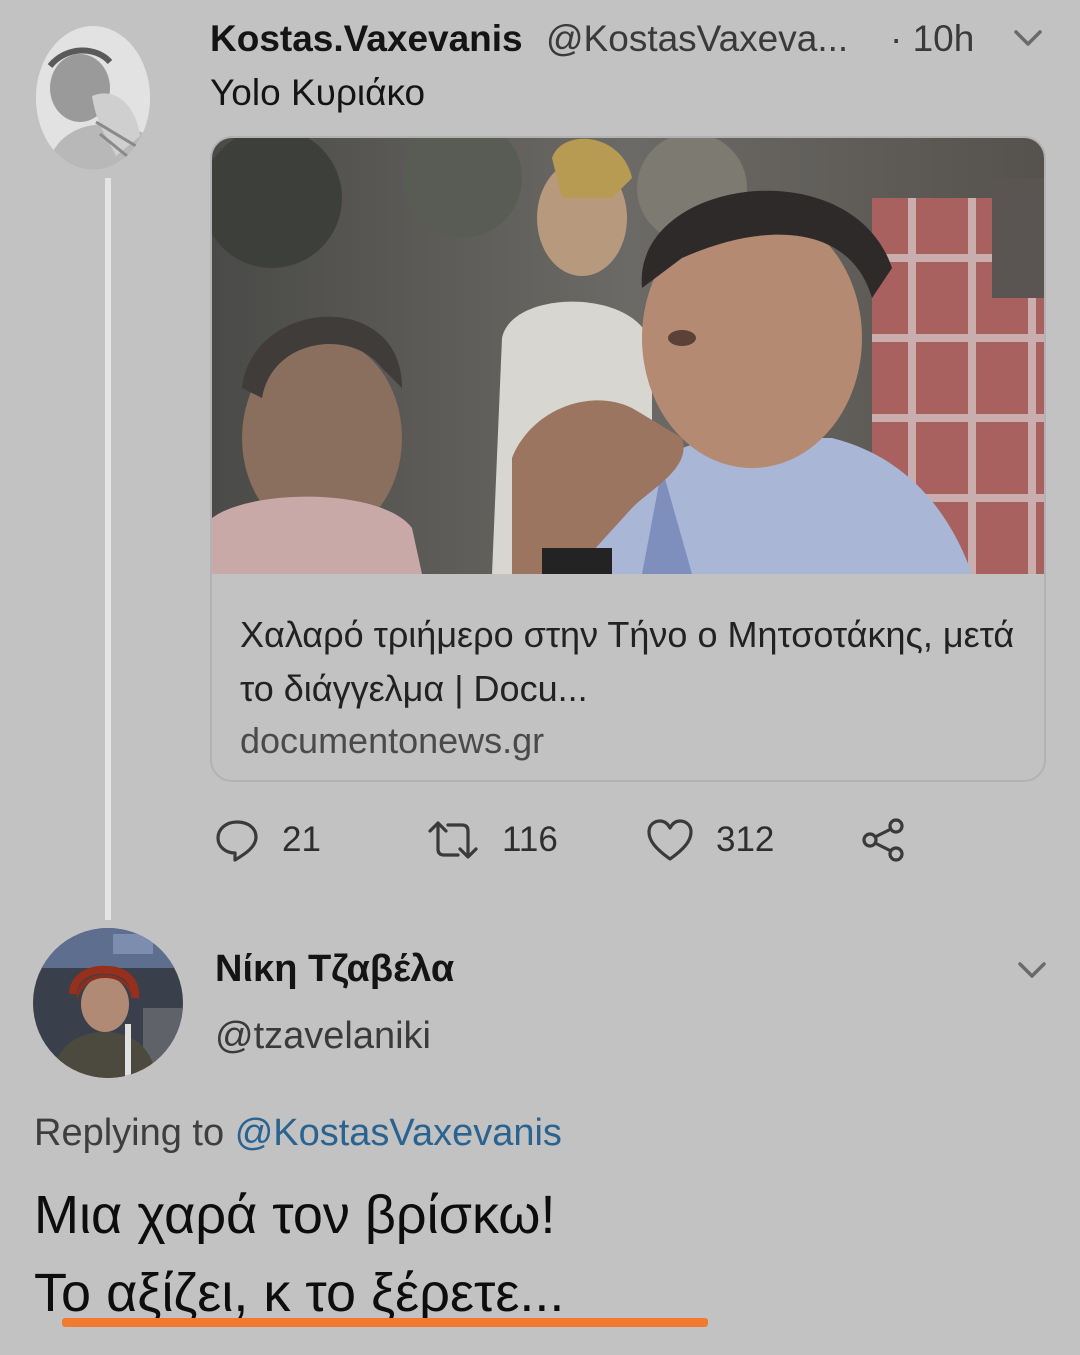 This screenshot has width=1080, height=1355. Describe the element at coordinates (295, 1215) in the screenshot. I see `reply-text-line: Μια χαρά τον βρίσκω!` at that location.